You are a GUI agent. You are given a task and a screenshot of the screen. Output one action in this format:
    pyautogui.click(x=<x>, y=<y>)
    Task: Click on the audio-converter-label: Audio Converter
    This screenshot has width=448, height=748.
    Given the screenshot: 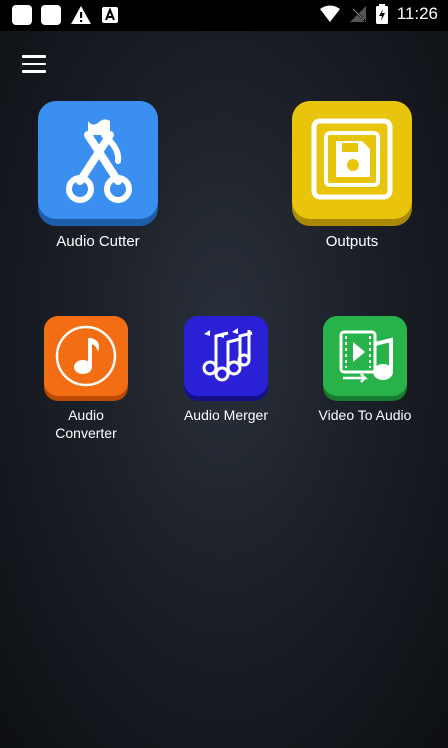 What is the action you would take?
    pyautogui.click(x=86, y=424)
    